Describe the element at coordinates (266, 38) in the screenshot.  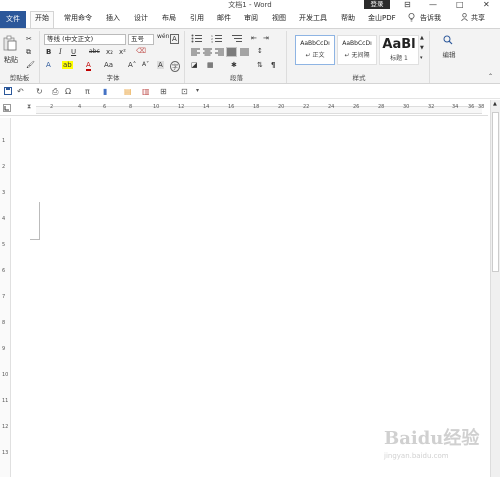
I see `increase-indent-icon: ⇥` at that location.